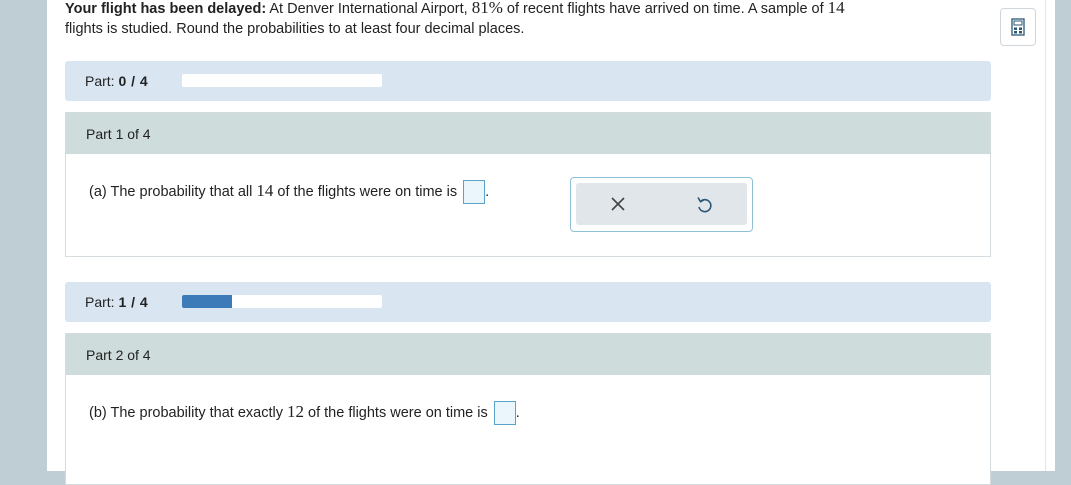  What do you see at coordinates (166, 9) in the screenshot?
I see `intro-bold-lead: Your flight has been delayed:` at bounding box center [166, 9].